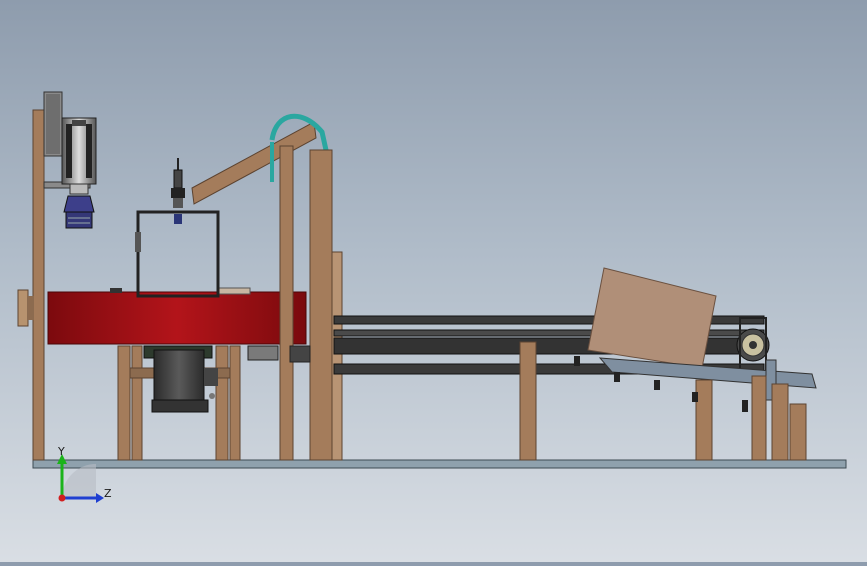  Describe the element at coordinates (53, 124) in the screenshot. I see `motor-bracket-inner` at that location.